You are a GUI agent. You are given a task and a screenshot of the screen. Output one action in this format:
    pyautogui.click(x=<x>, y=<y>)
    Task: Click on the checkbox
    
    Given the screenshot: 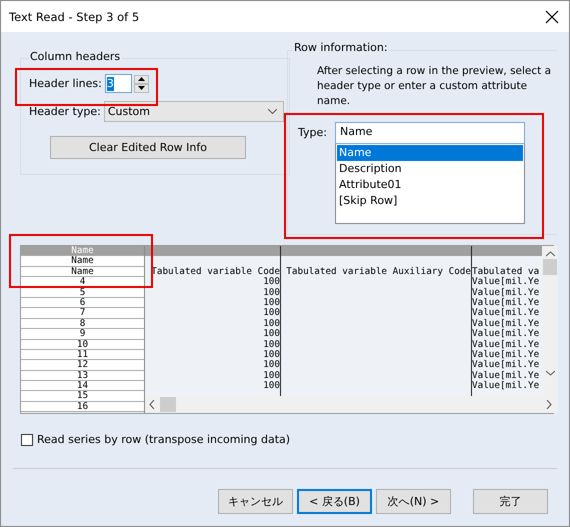 What is the action you would take?
    pyautogui.click(x=27, y=440)
    